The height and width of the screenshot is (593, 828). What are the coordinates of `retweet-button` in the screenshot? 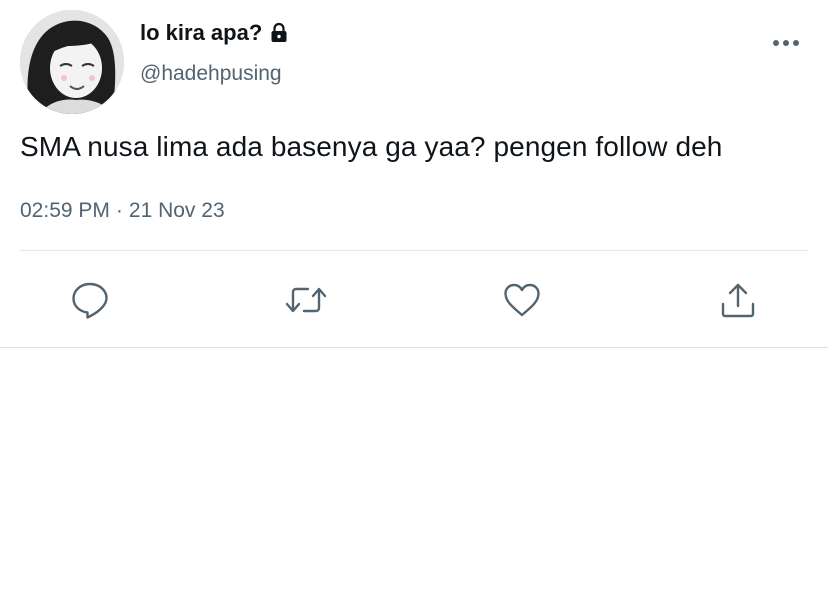 It's located at (306, 300).